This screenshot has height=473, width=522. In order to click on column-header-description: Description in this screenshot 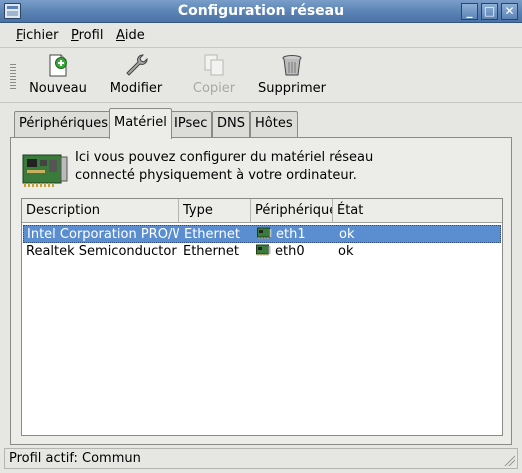, I will do `click(100, 211)`.